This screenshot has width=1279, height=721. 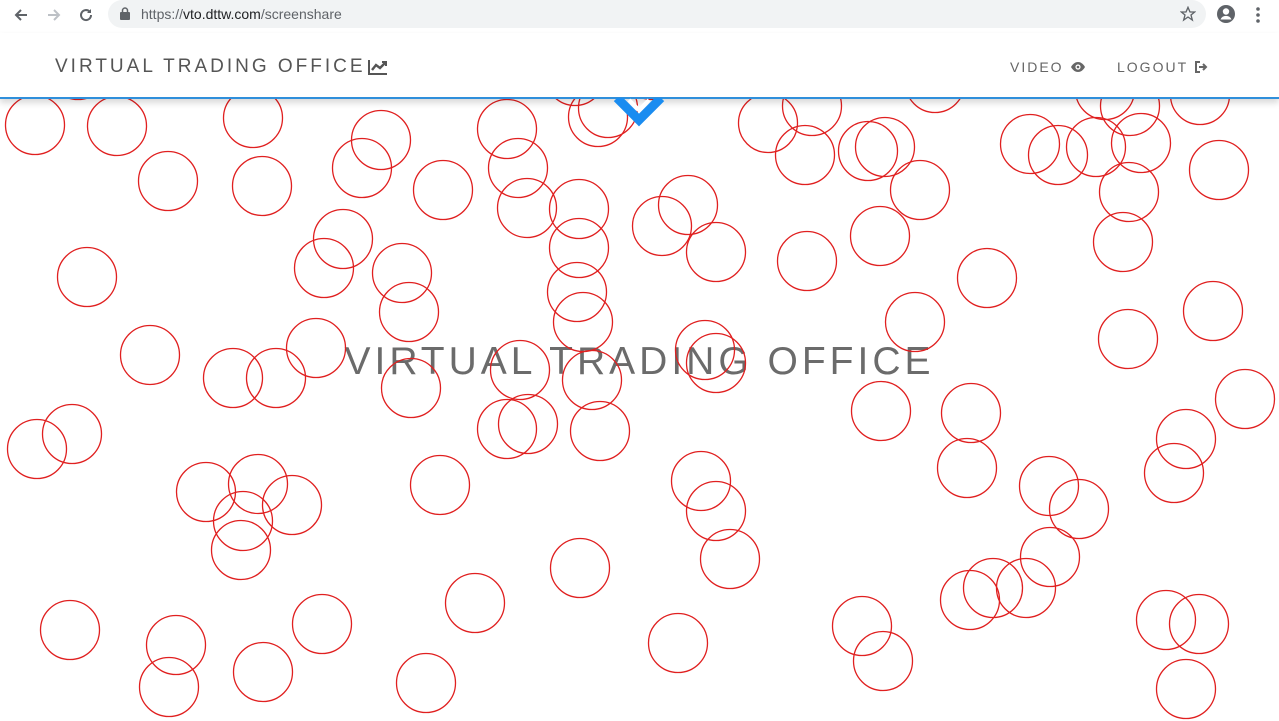 What do you see at coordinates (210, 66) in the screenshot?
I see `brand-text: VIRTUAL TRADING OFFICE` at bounding box center [210, 66].